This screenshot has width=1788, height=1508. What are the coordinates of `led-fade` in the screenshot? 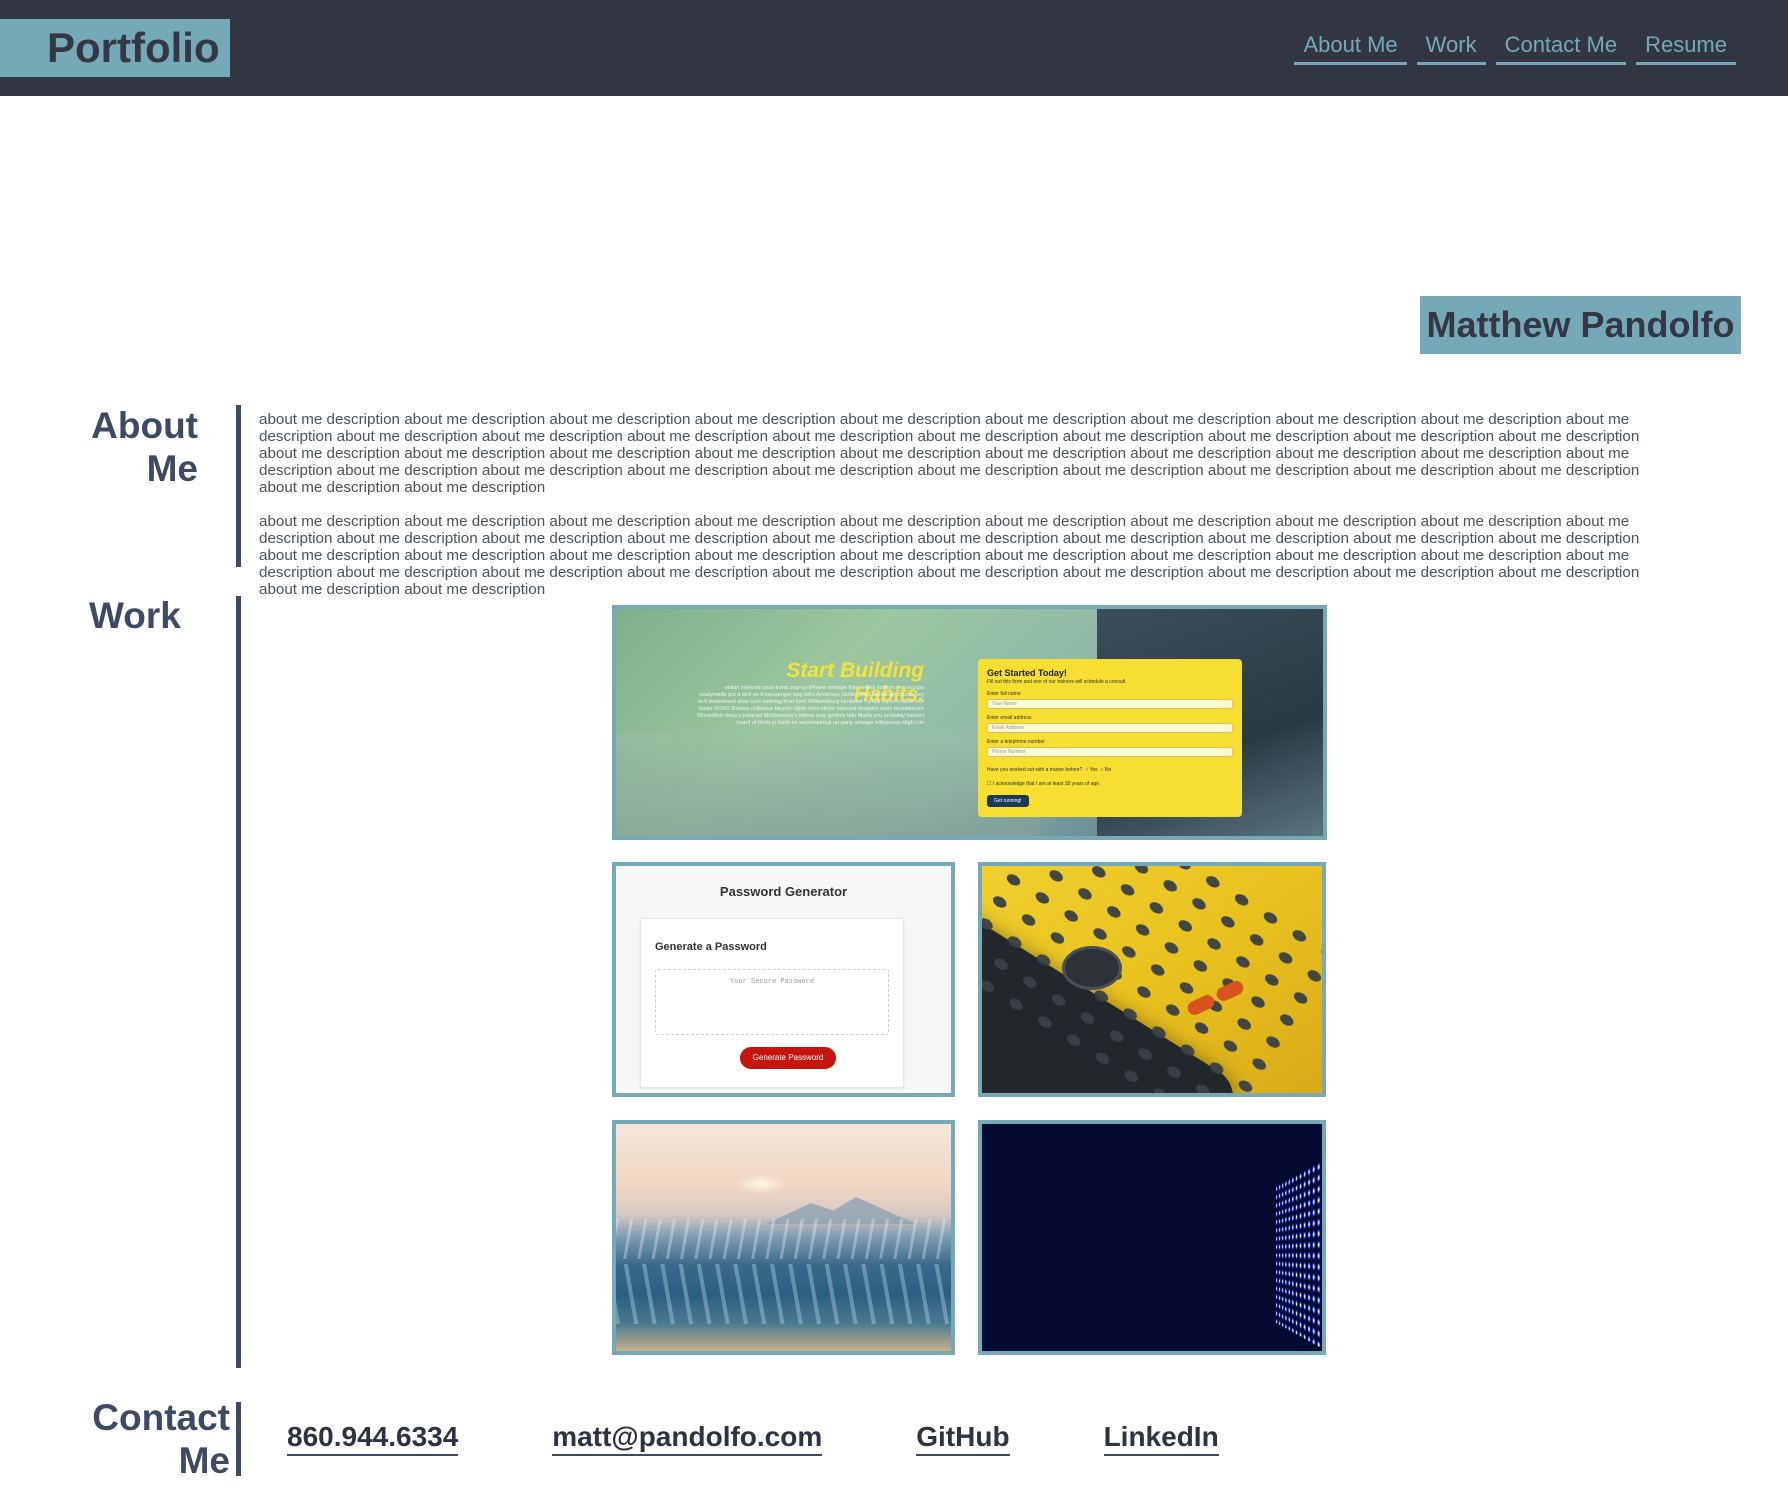 It's located at (1067, 1237).